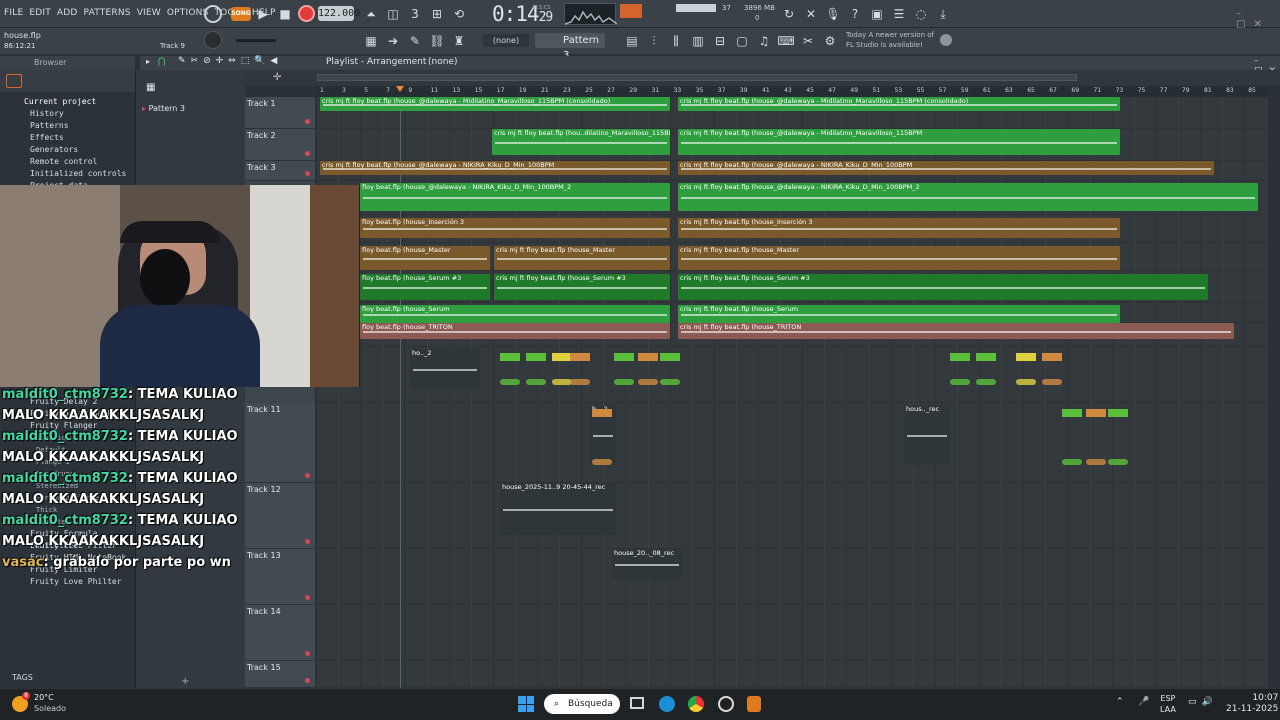 Image resolution: width=1280 pixels, height=720 pixels. Describe the element at coordinates (67, 582) in the screenshot. I see `plugin-item: Fruity Love Philter` at that location.